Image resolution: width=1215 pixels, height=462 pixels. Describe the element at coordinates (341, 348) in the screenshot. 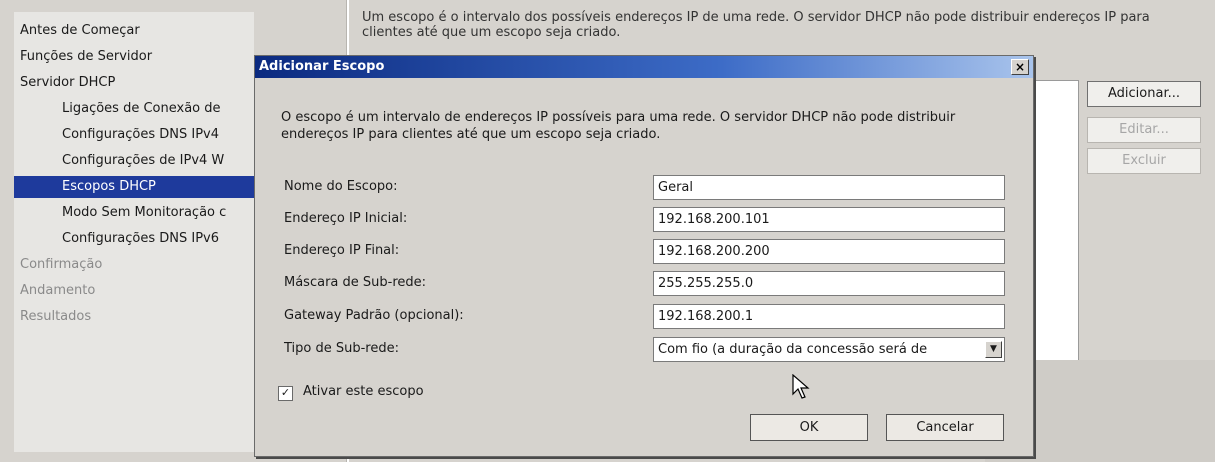

I see `subnet-type-label: Tipo de Sub-rede:` at that location.